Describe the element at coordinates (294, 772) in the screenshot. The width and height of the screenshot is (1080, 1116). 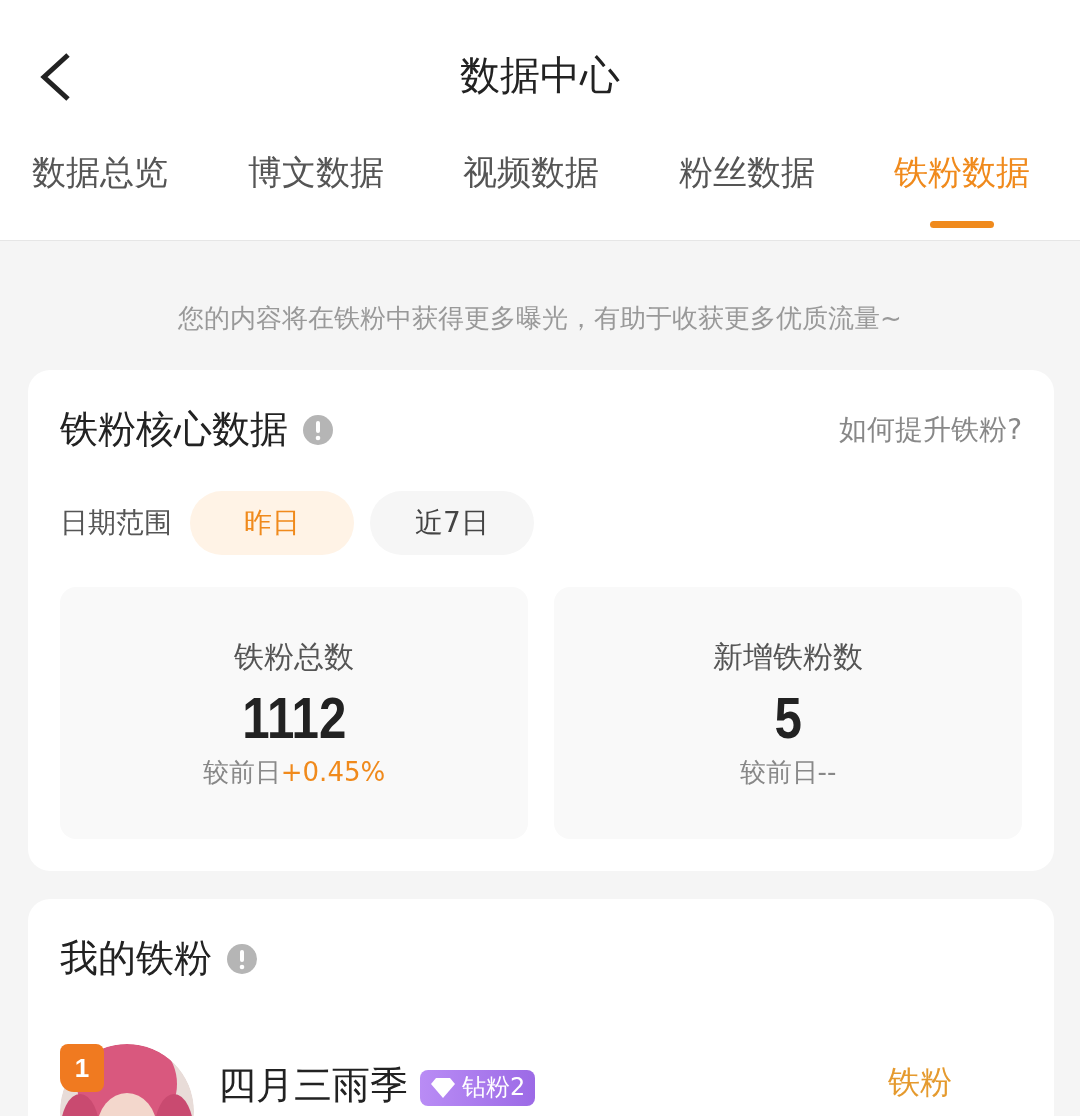
I see `metric-comparison: 较前日+0.45%` at that location.